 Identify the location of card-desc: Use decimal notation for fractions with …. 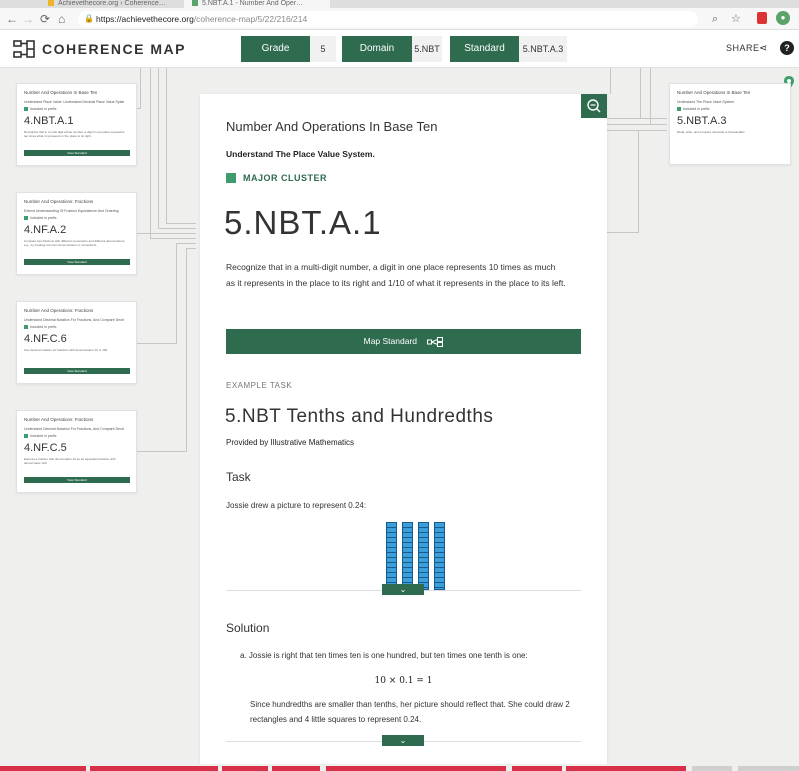
(66, 350).